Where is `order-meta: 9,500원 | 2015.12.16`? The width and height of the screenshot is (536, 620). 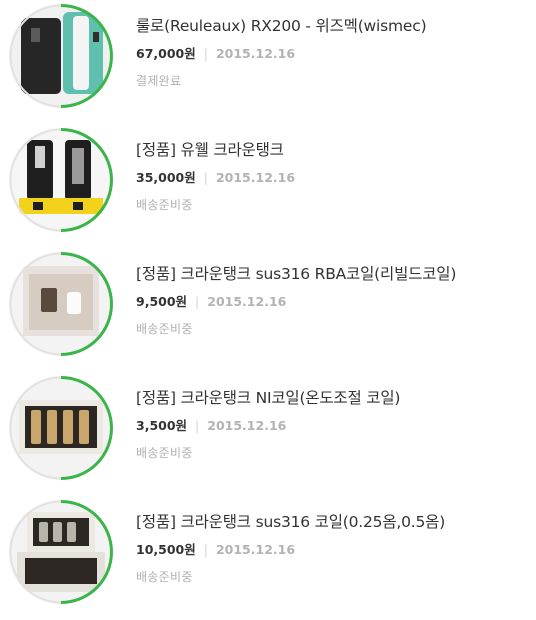 order-meta: 9,500원 | 2015.12.16 is located at coordinates (211, 300).